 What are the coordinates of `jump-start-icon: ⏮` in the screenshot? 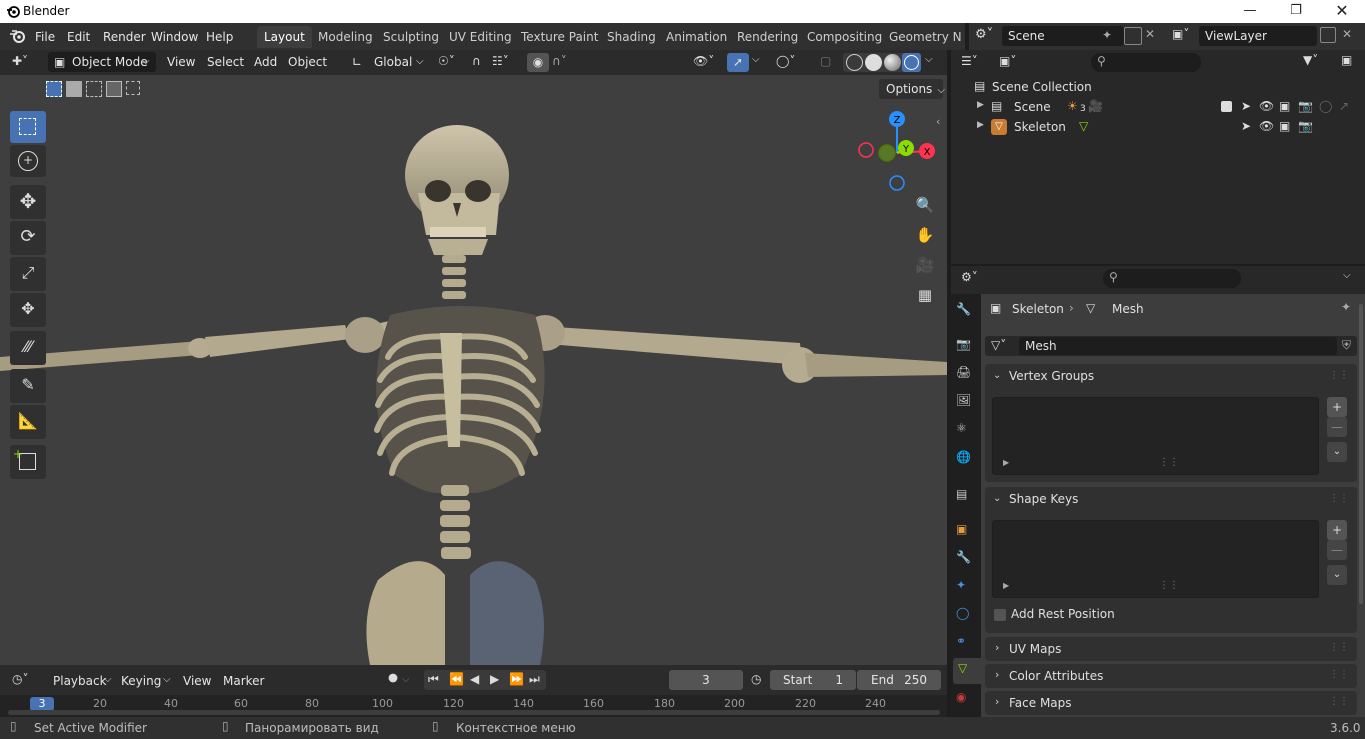 It's located at (433, 679).